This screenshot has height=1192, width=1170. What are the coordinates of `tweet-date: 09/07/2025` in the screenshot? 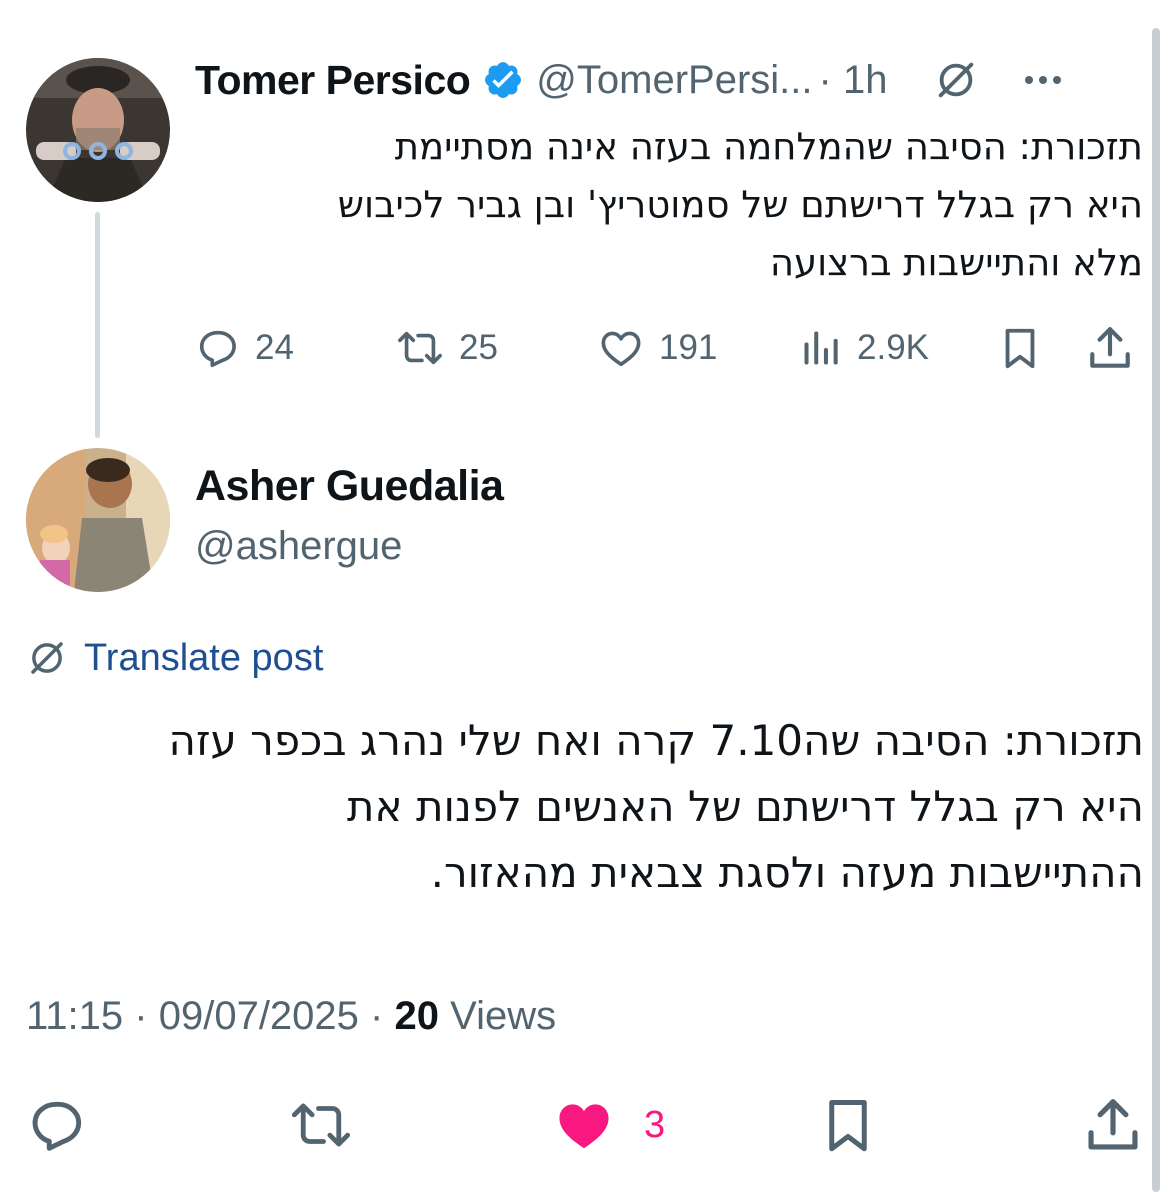 It's located at (259, 1016).